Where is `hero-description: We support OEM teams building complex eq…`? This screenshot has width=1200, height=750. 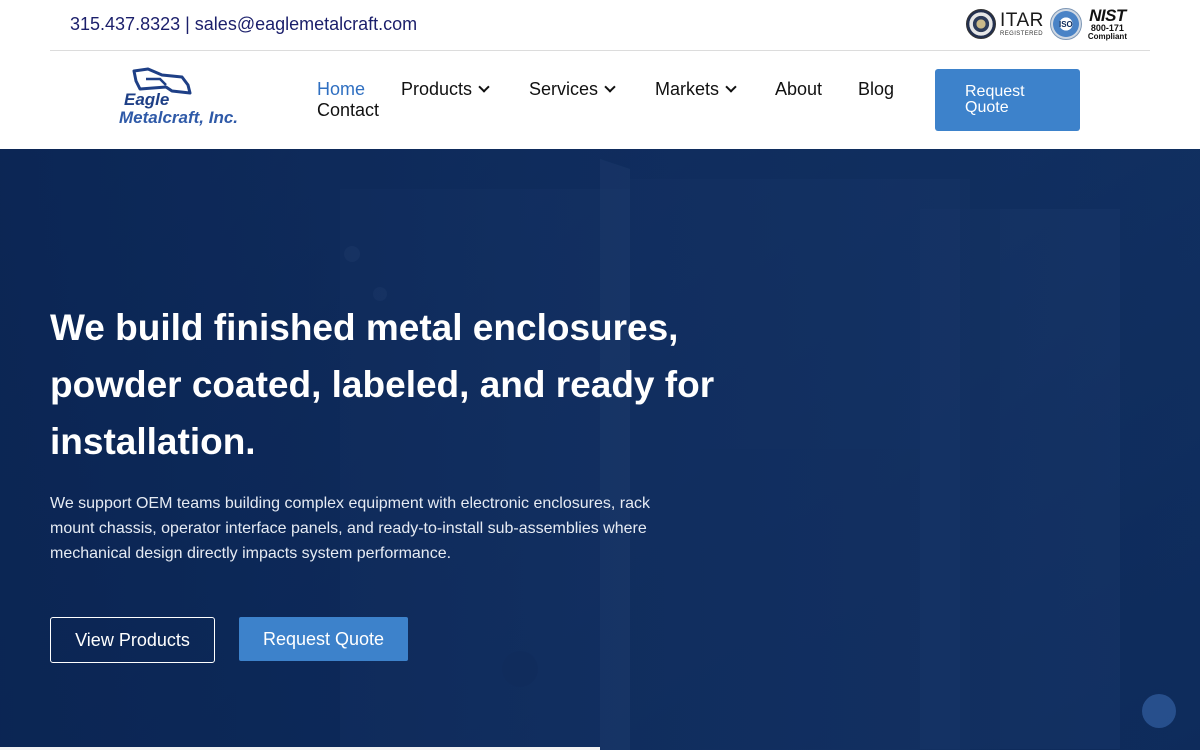
hero-description: We support OEM teams building complex eq… is located at coordinates (350, 528).